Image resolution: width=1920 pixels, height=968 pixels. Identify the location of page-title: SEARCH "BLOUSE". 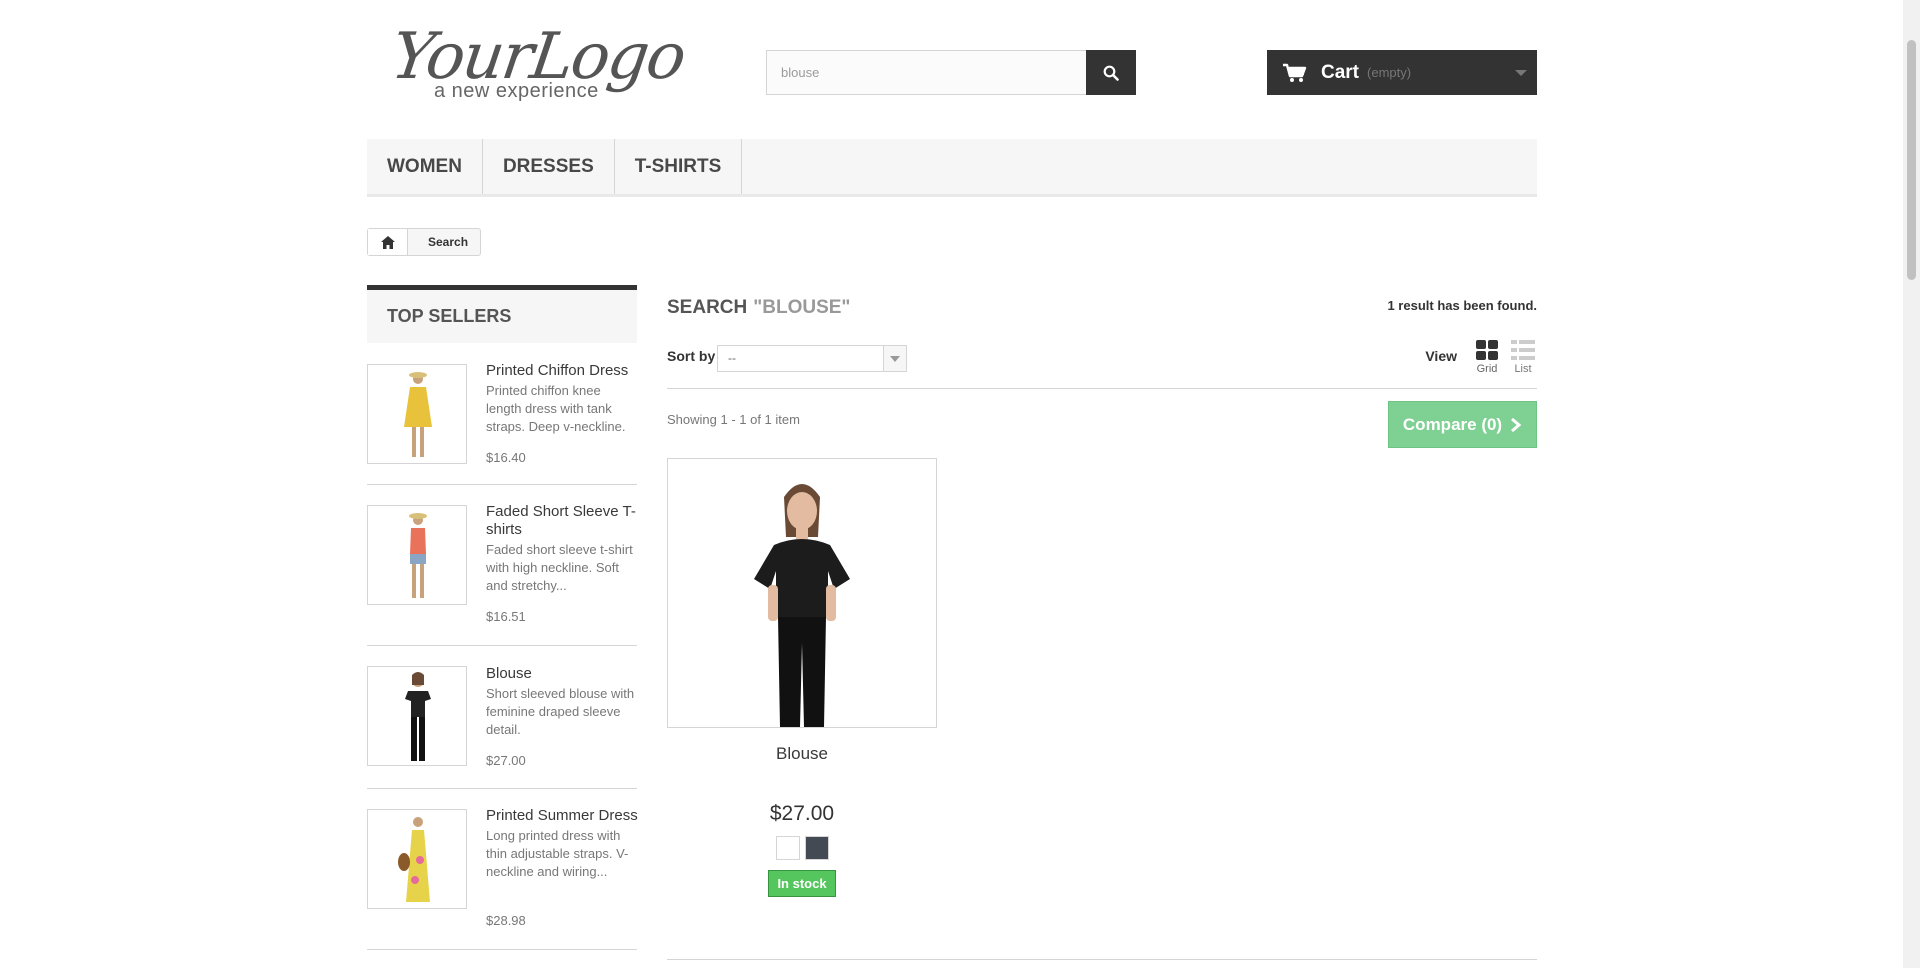
(758, 308).